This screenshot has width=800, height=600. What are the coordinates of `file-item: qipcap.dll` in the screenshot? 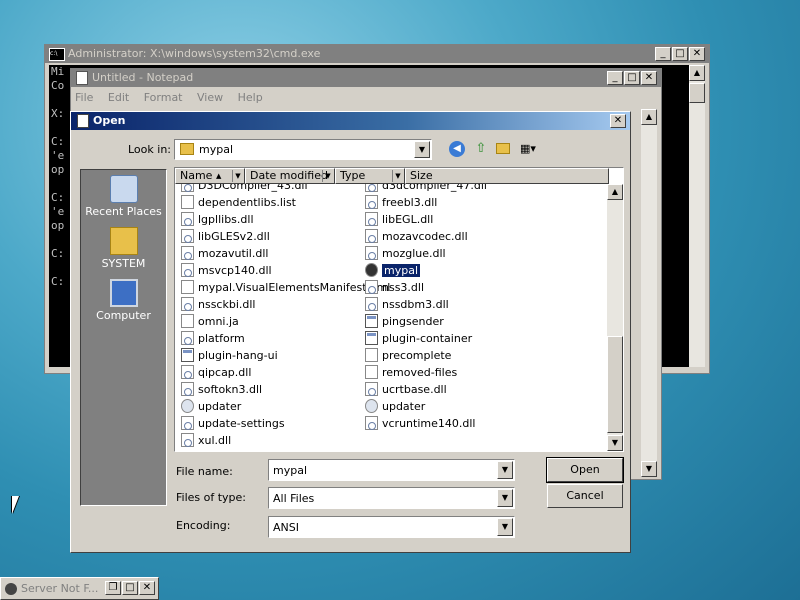 It's located at (216, 373).